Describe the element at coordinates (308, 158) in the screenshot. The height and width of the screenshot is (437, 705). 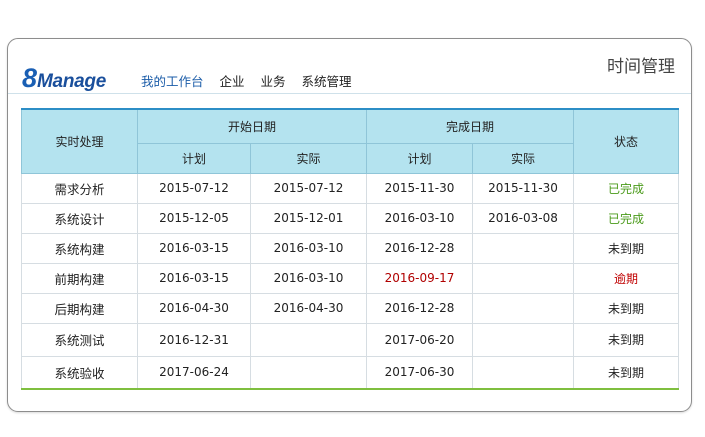
I see `header-start-actual: 实际` at that location.